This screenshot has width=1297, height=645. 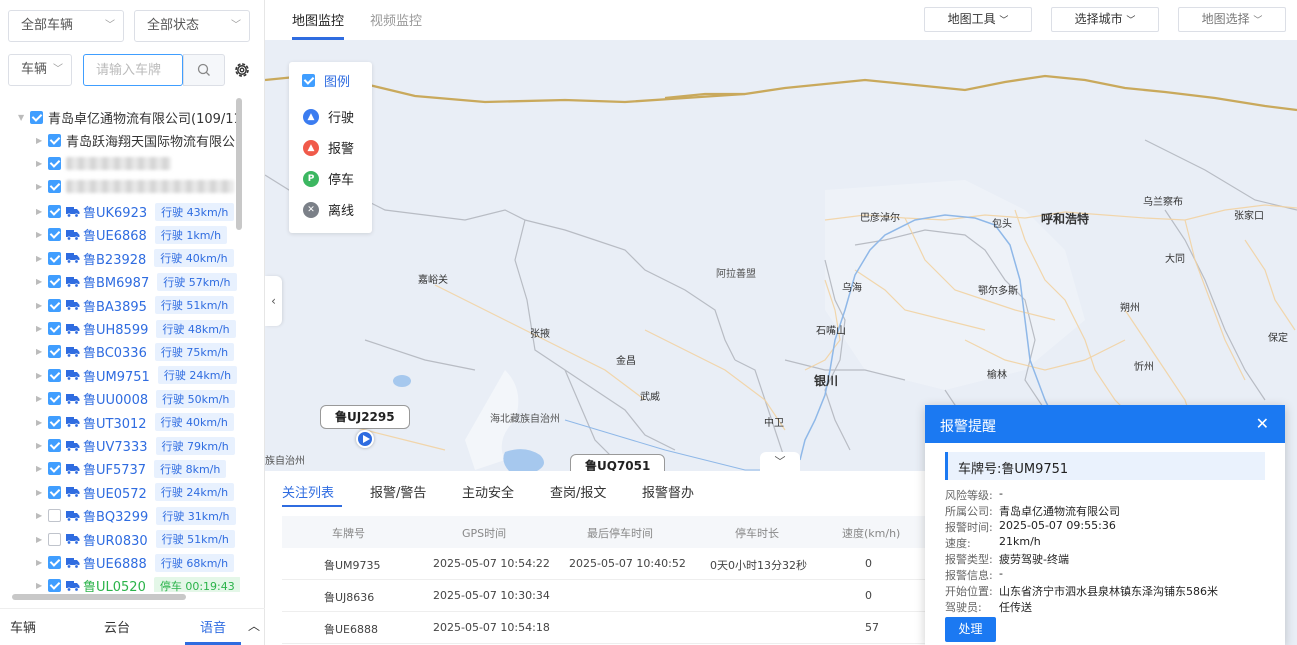 I want to click on vehicle-marker-icon, so click(x=365, y=439).